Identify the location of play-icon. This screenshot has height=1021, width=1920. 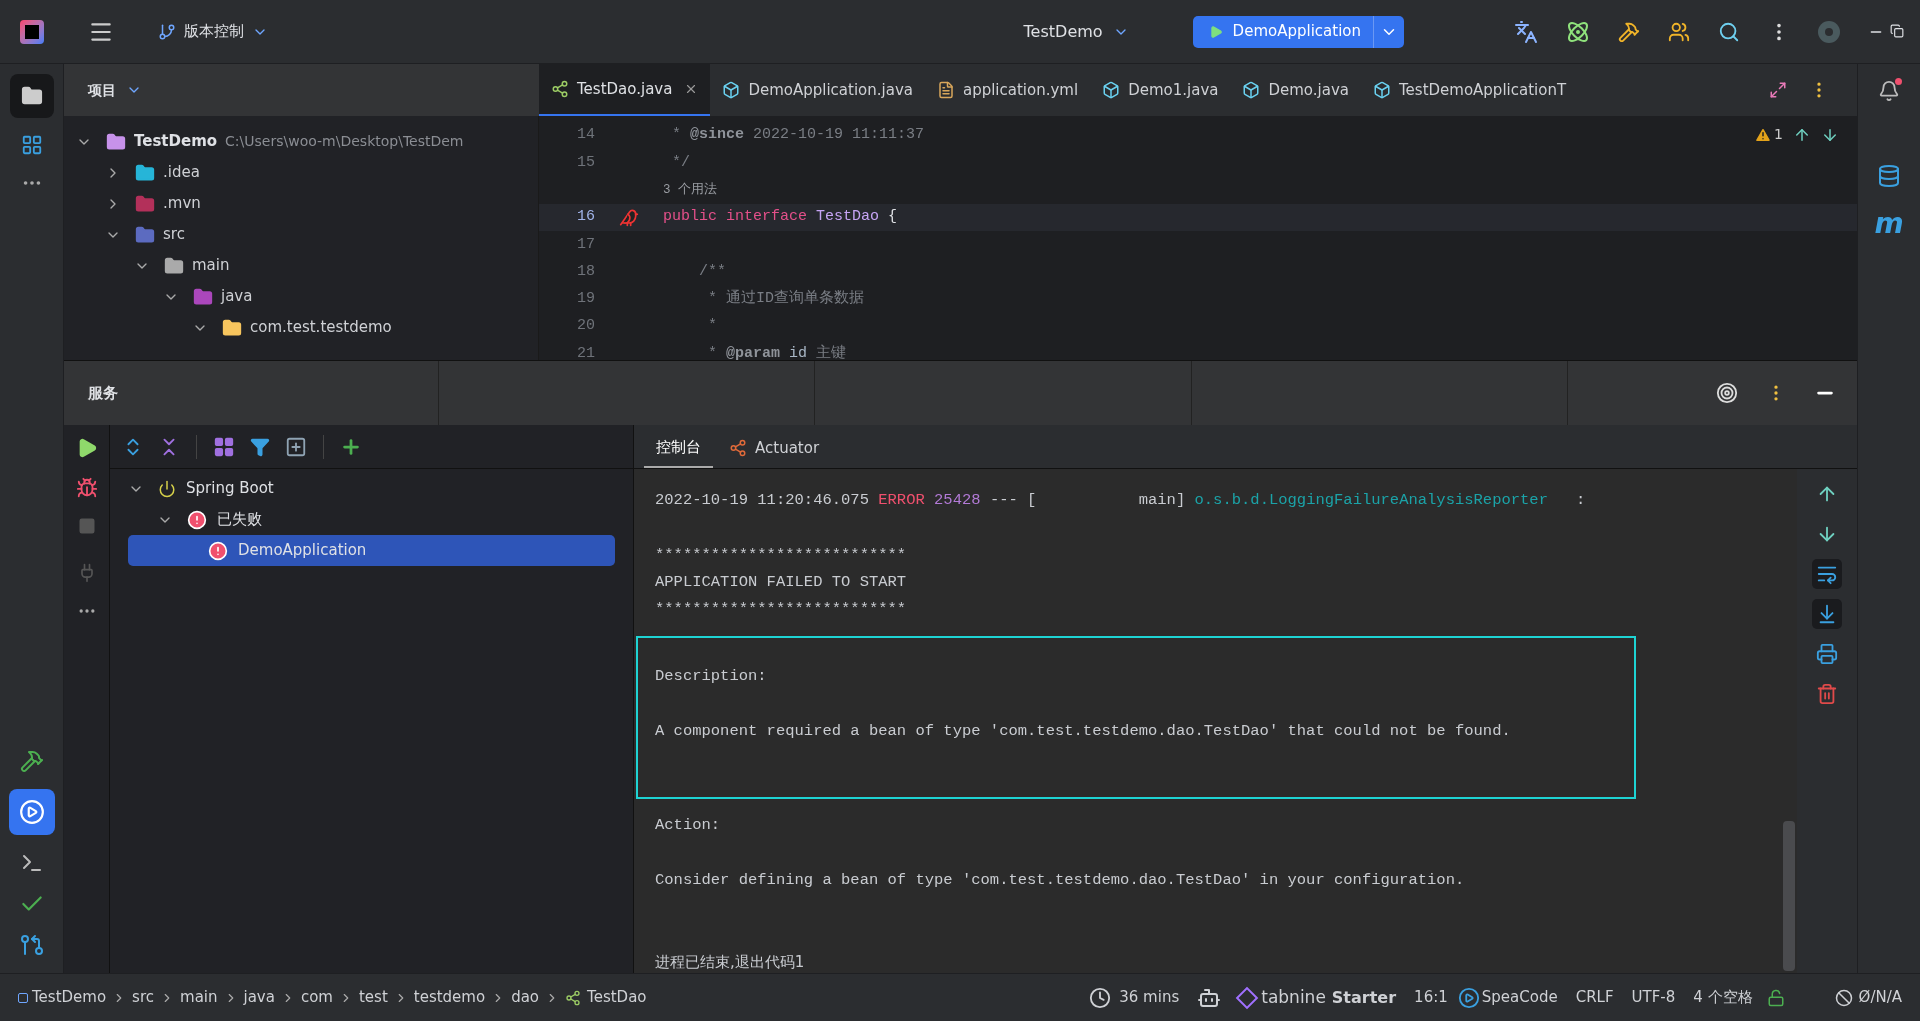
(1215, 31).